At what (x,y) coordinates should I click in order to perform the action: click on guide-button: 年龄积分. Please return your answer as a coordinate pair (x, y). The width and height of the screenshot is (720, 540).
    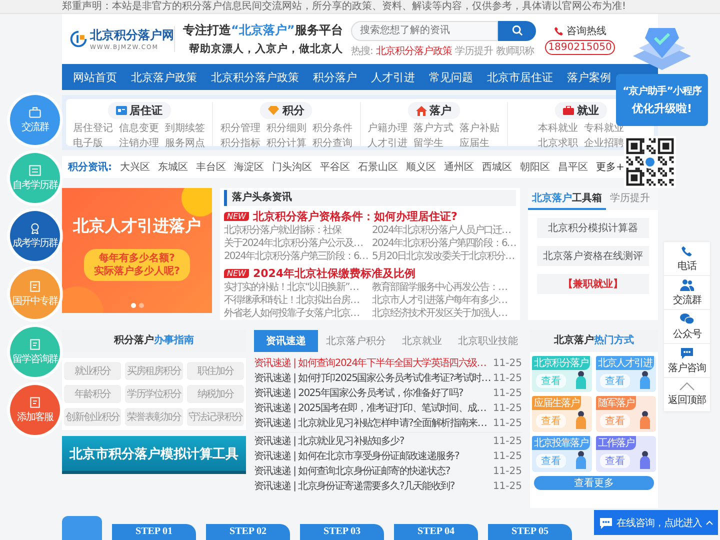
    Looking at the image, I should click on (93, 394).